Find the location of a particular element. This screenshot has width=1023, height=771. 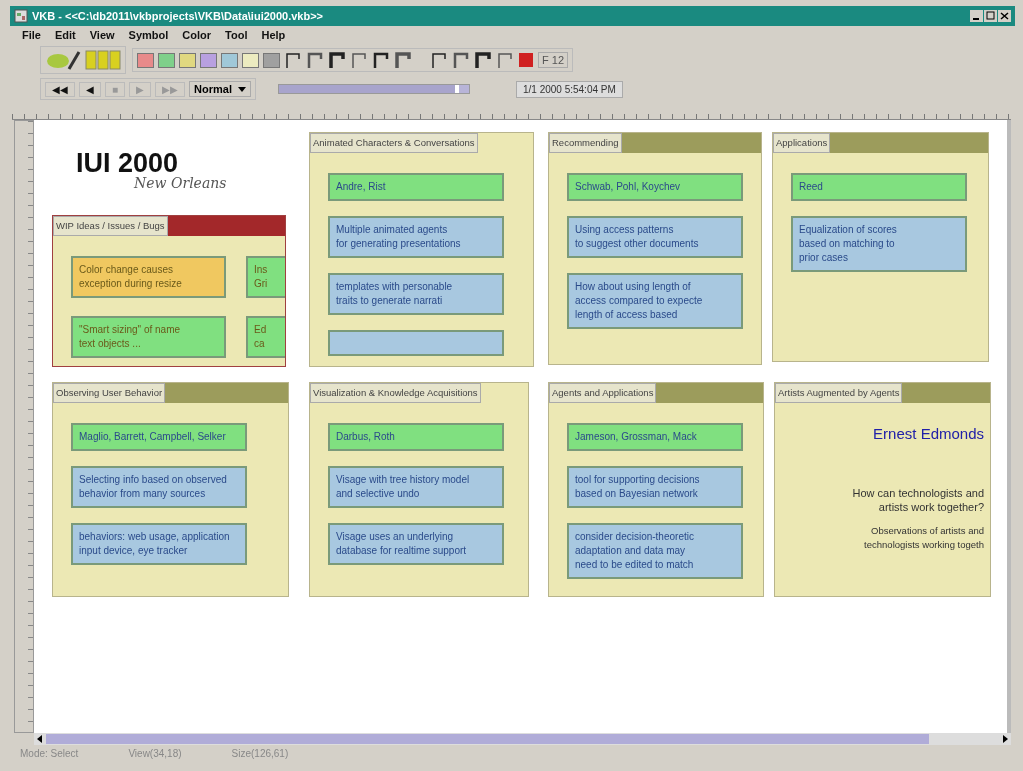

collection-card: WIP Ideas / Issues / Bugs Color change causes exception during resize Ins Gri "Smart sizing" of name text objects ... Ed ca is located at coordinates (169, 291).